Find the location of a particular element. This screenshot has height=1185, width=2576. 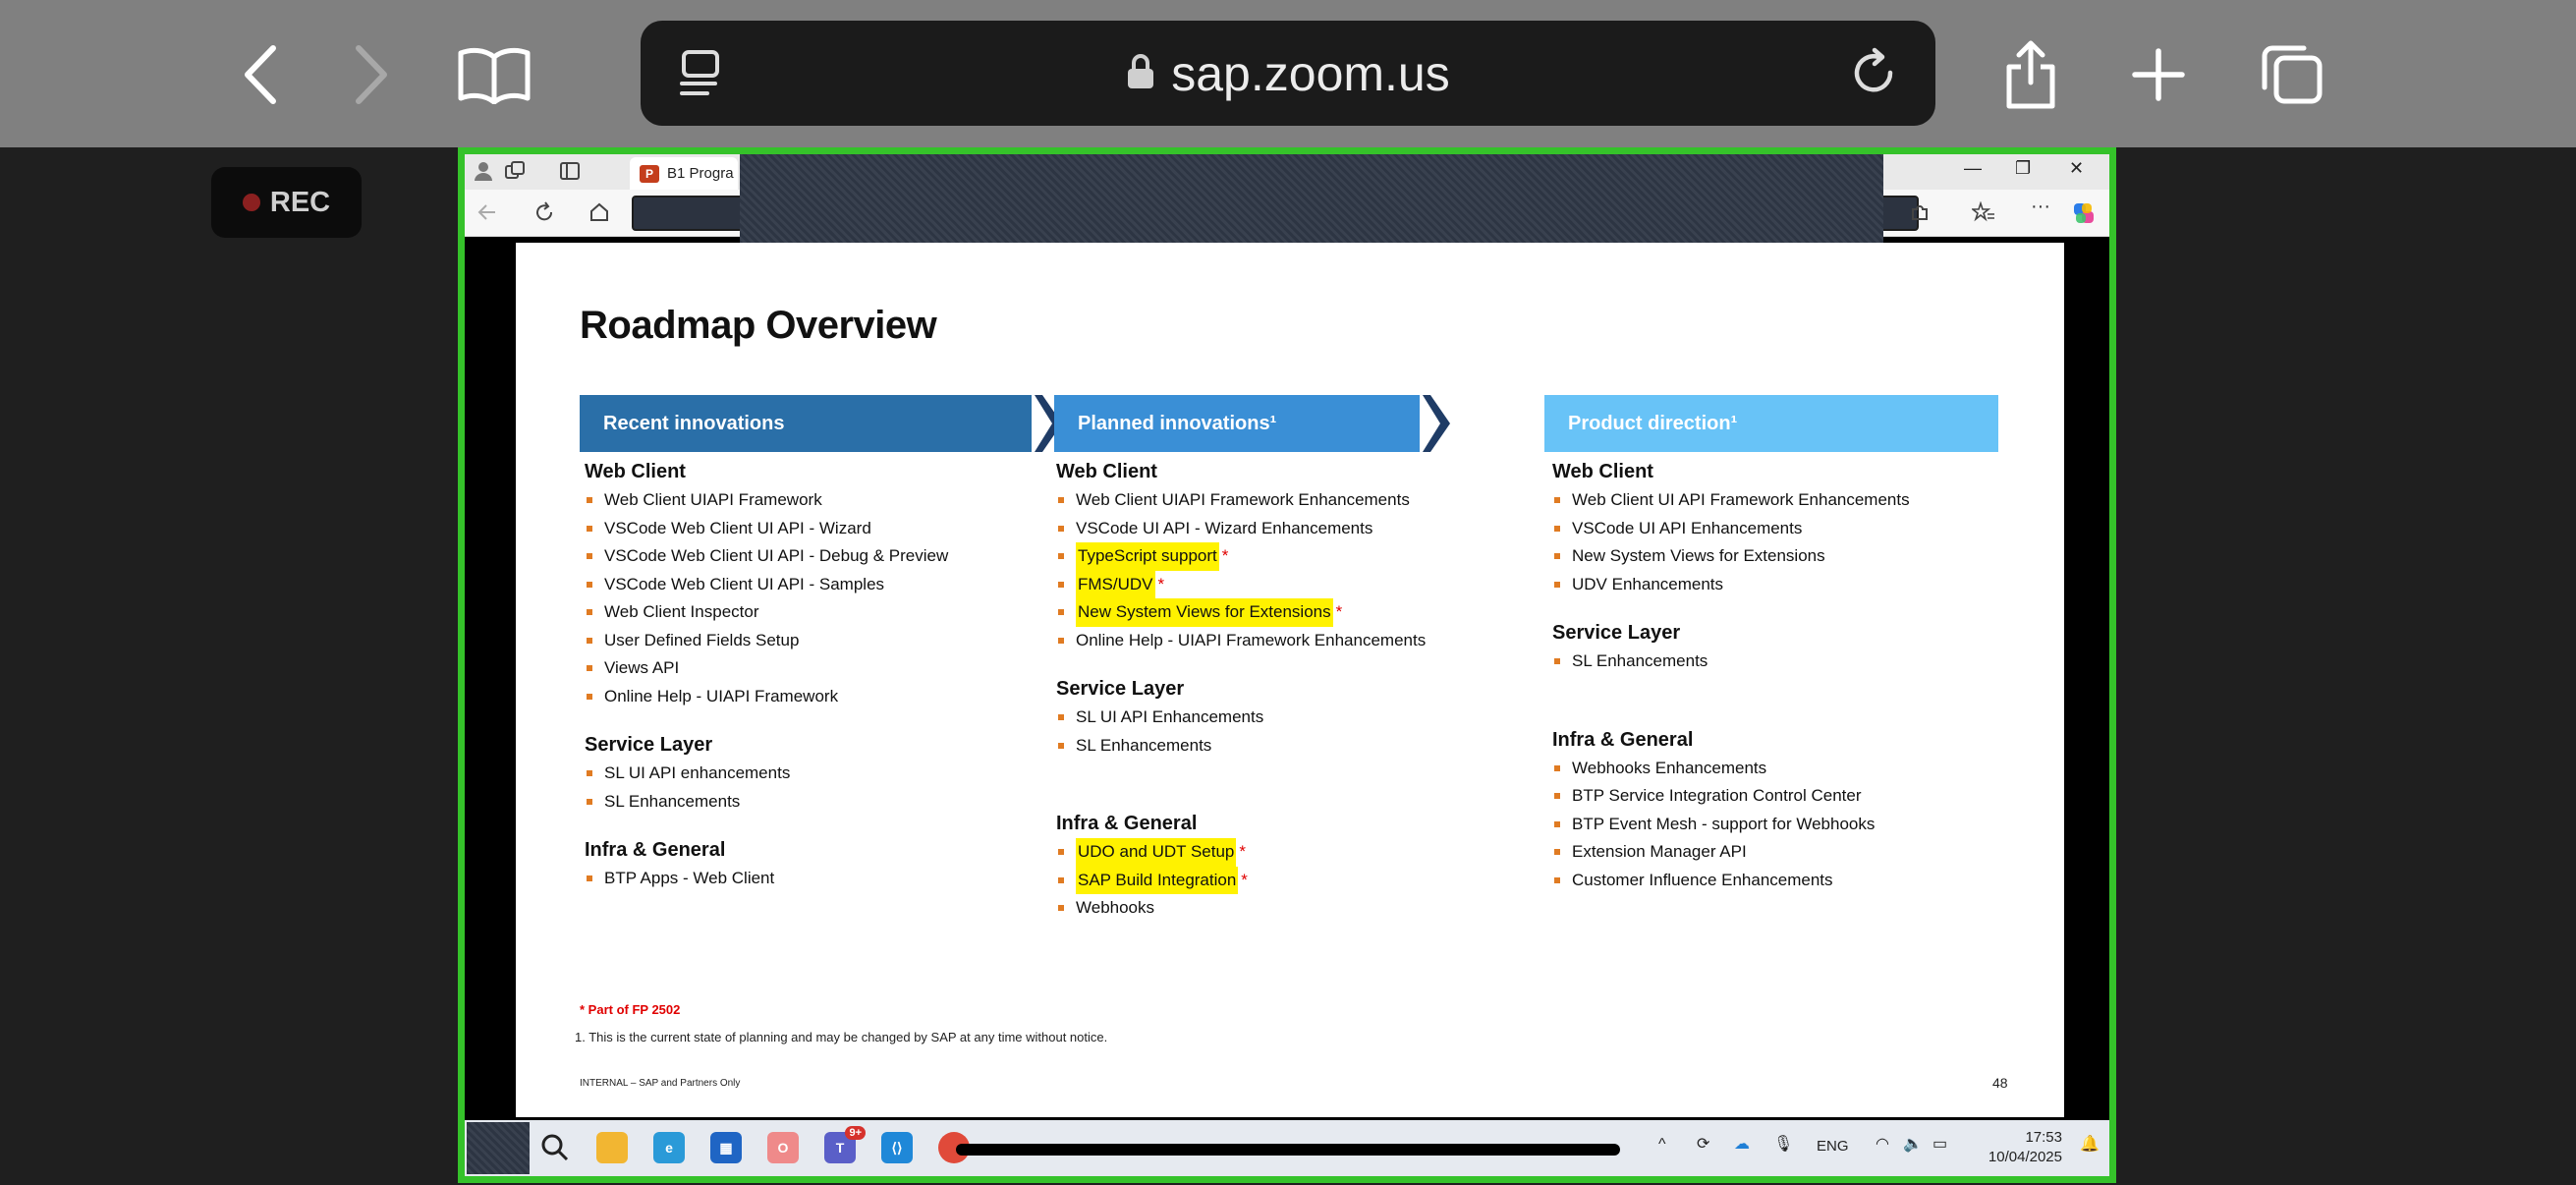

teams-icon: T 9+ is located at coordinates (845, 1145).